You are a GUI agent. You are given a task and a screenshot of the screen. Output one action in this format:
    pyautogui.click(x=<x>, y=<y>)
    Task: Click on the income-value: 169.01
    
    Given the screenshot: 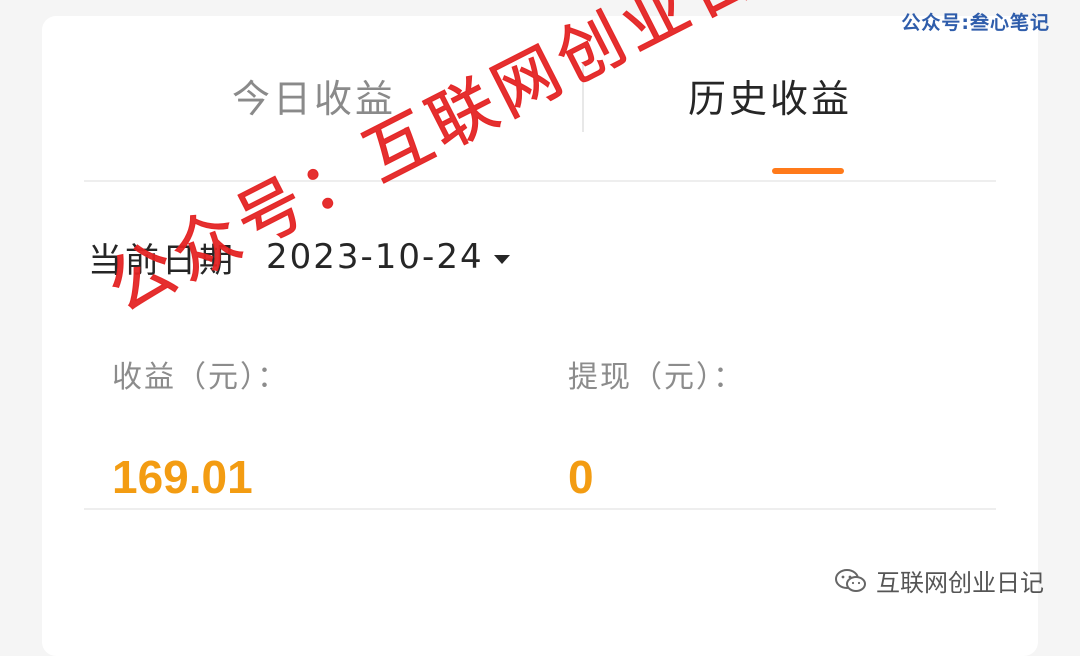 What is the action you would take?
    pyautogui.click(x=182, y=477)
    